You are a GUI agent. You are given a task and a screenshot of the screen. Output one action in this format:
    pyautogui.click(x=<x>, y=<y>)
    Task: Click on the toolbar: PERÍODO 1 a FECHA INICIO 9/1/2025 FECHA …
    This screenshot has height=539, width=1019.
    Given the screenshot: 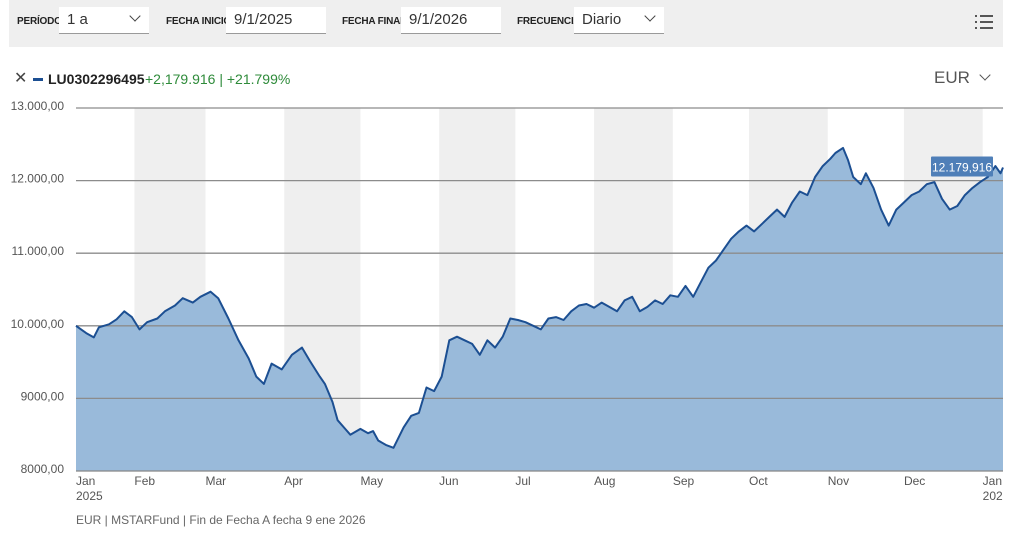 What is the action you would take?
    pyautogui.click(x=506, y=23)
    